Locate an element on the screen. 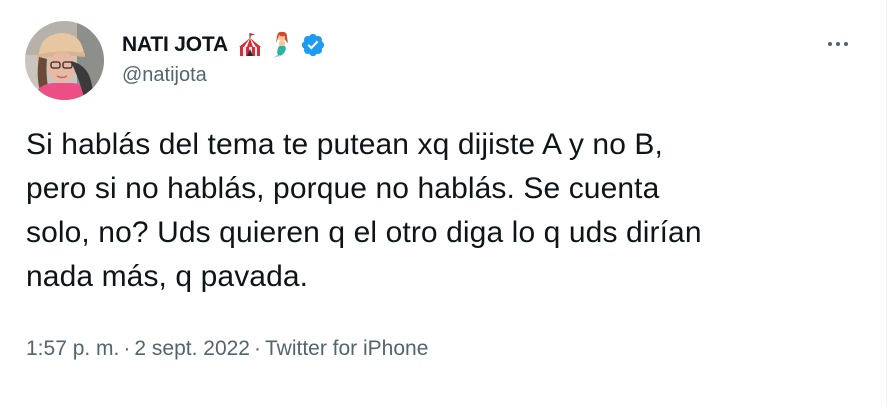 Image resolution: width=887 pixels, height=407 pixels. more-options-button is located at coordinates (838, 44).